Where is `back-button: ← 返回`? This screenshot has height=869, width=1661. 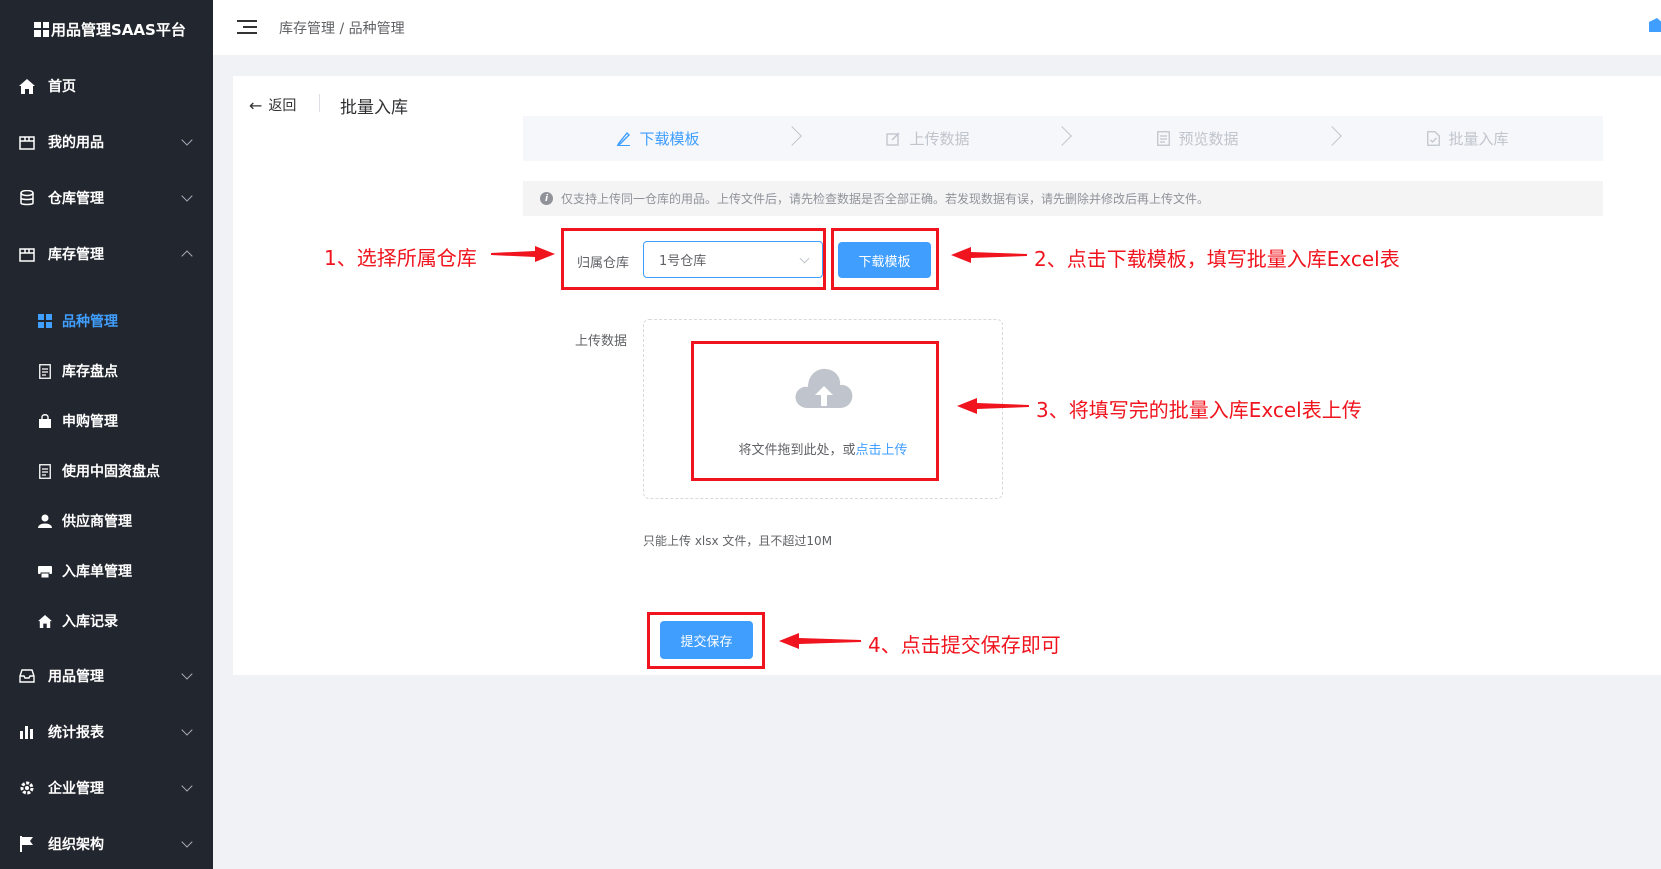 back-button: ← 返回 is located at coordinates (272, 105).